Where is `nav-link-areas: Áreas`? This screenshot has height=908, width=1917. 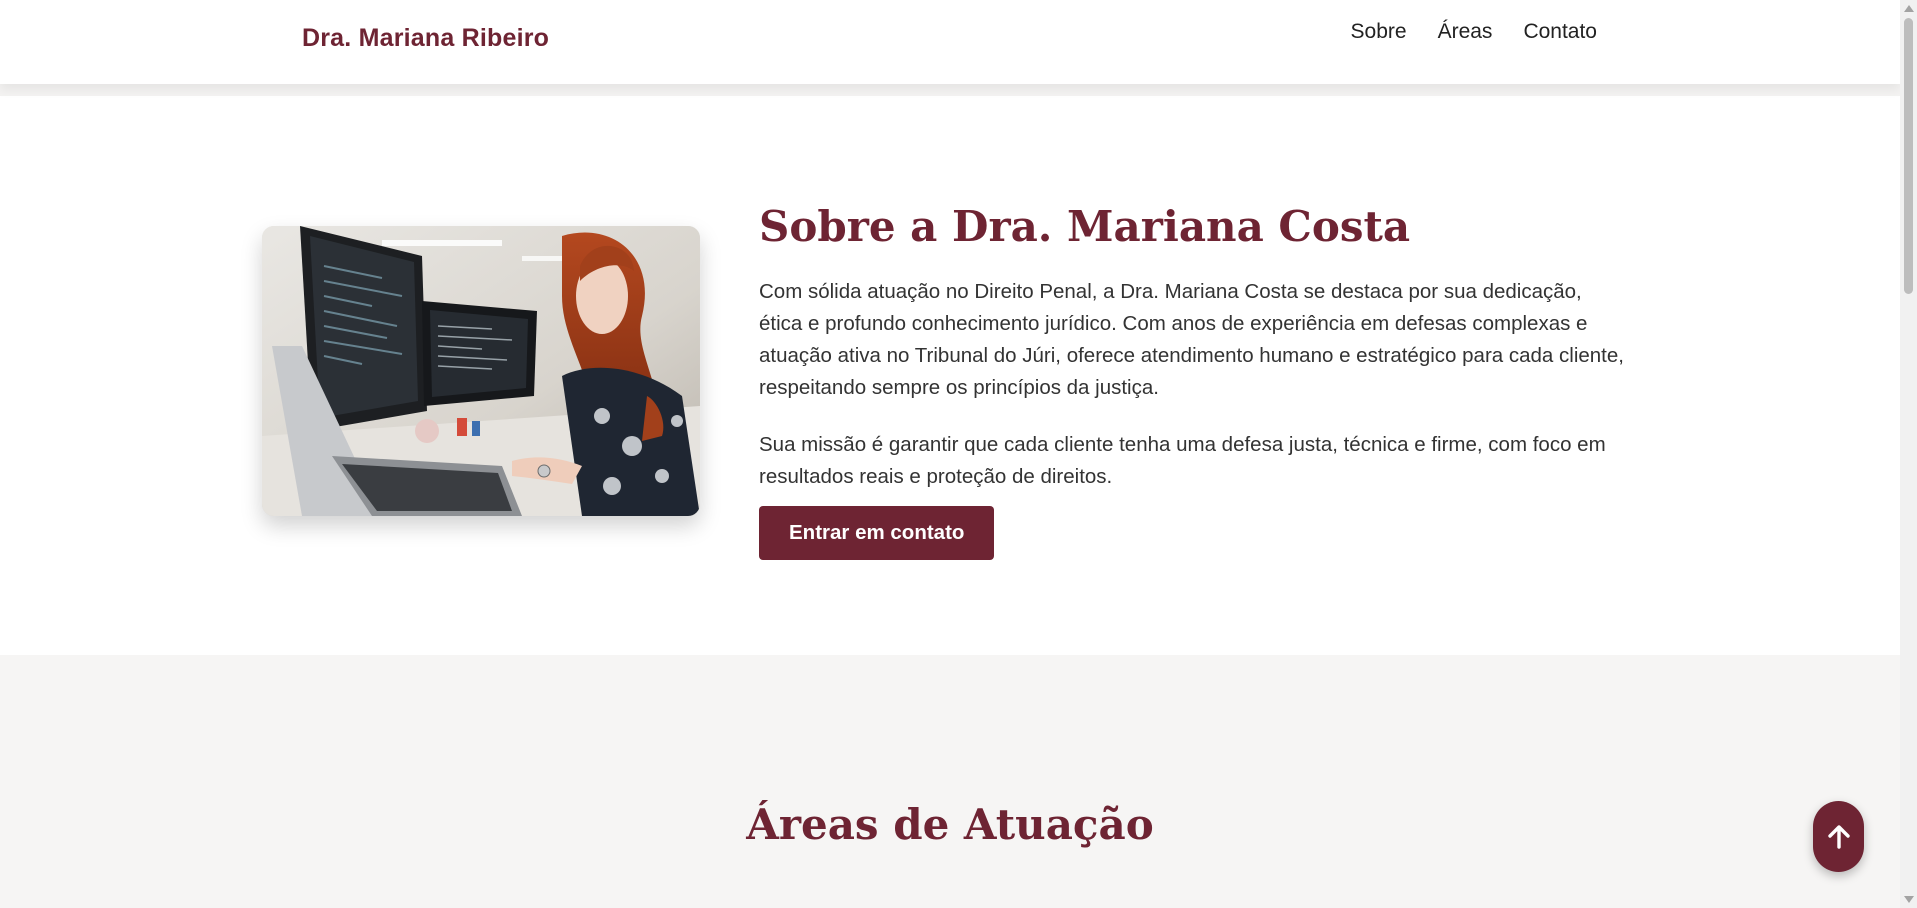
nav-link-areas: Áreas is located at coordinates (1465, 32).